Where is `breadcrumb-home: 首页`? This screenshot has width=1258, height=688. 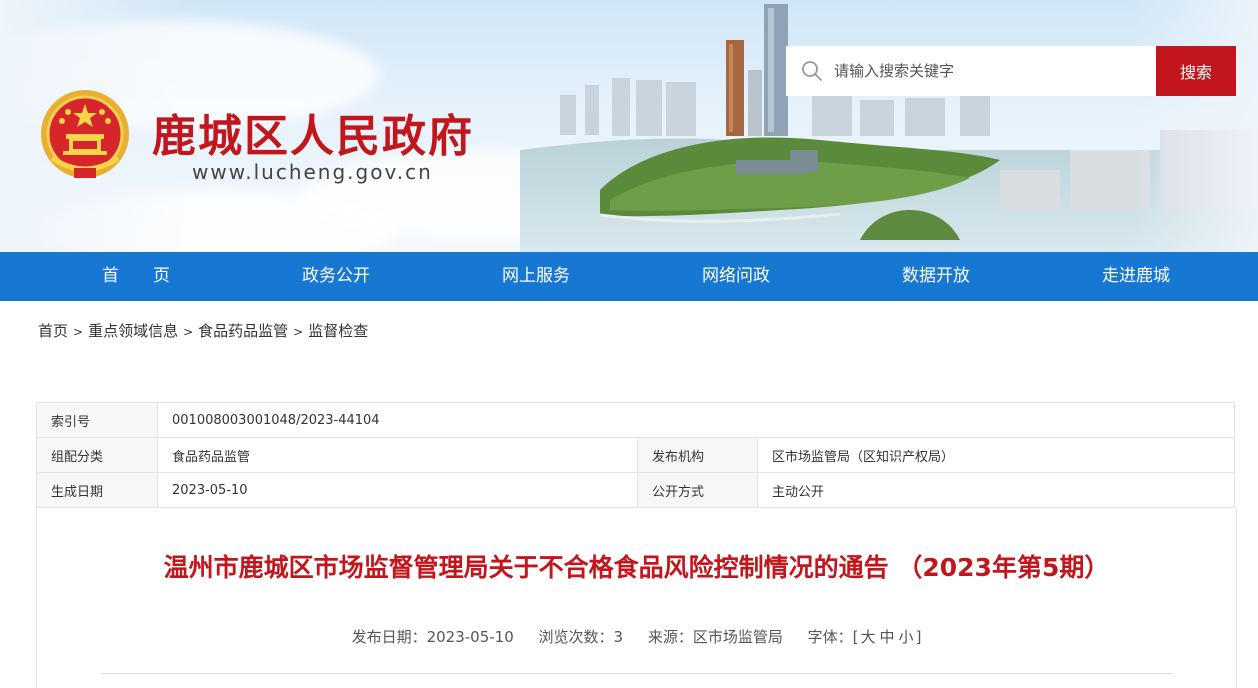
breadcrumb-home: 首页 is located at coordinates (53, 331).